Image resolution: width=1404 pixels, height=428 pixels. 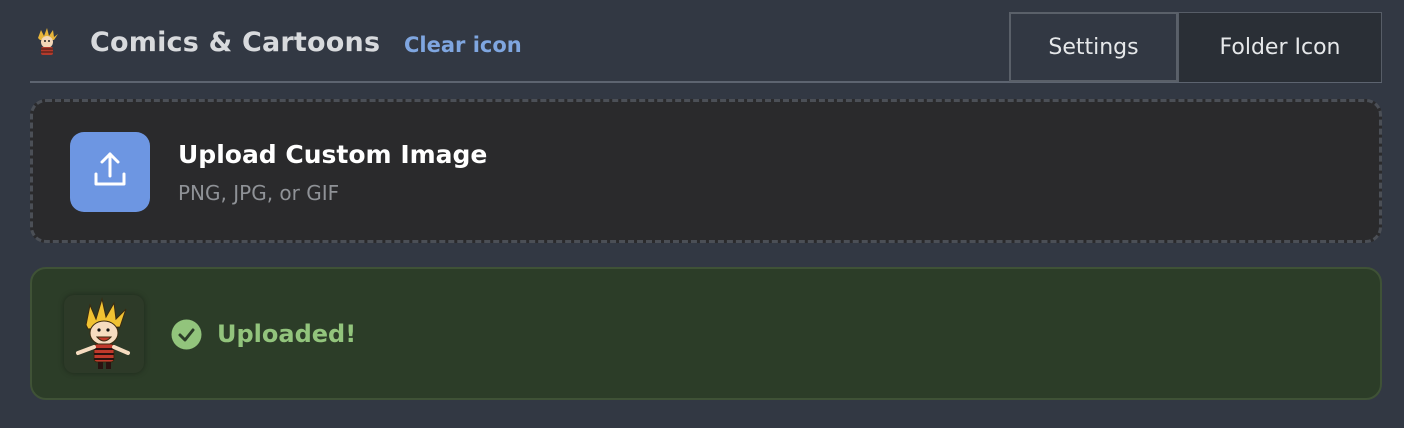 What do you see at coordinates (104, 334) in the screenshot?
I see `calvin-character-thumbnail` at bounding box center [104, 334].